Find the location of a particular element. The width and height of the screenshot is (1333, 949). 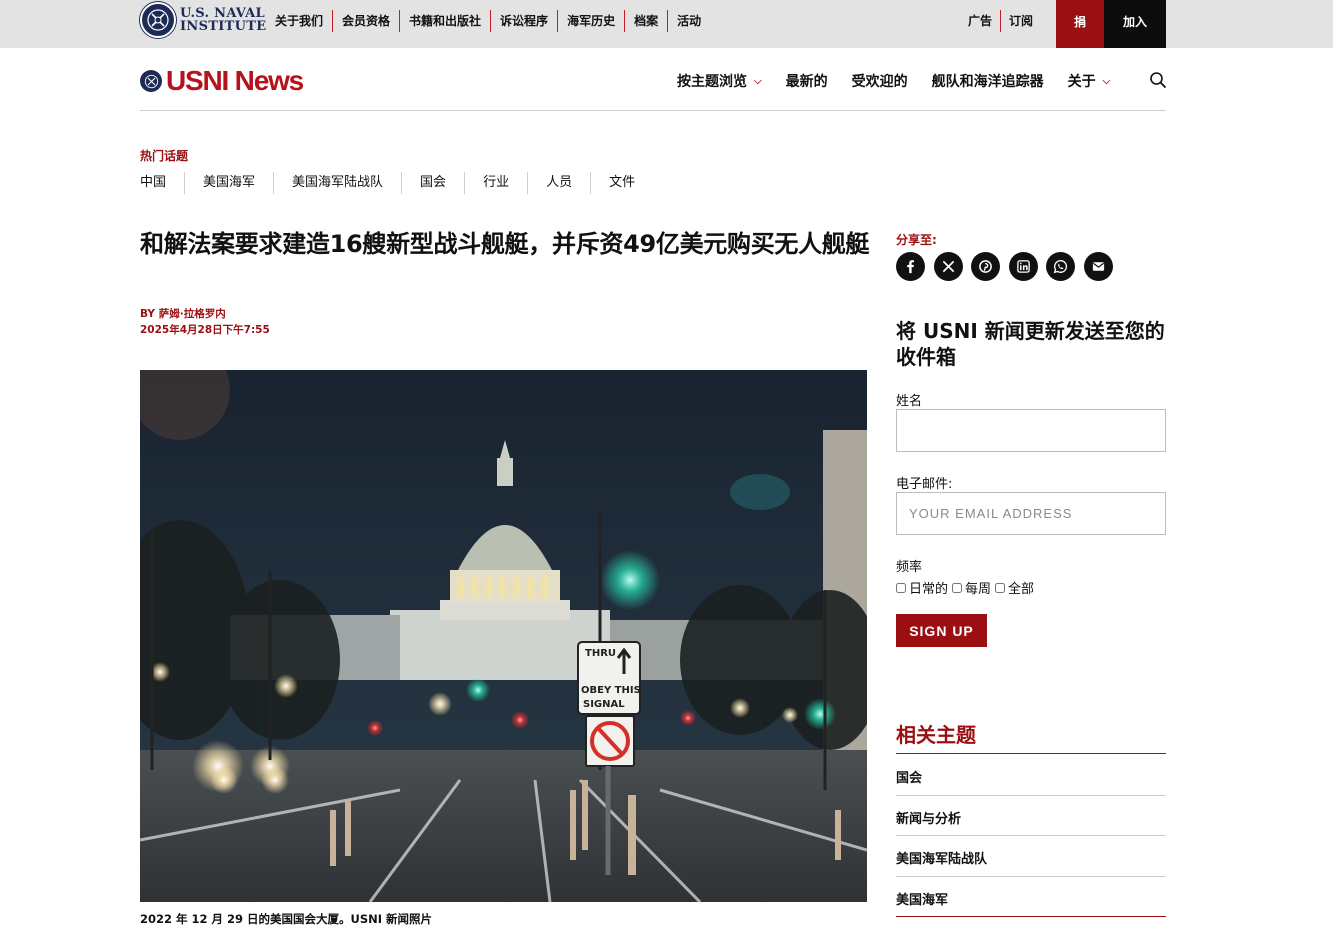

frequency-all-option: 全部 is located at coordinates (1014, 587).